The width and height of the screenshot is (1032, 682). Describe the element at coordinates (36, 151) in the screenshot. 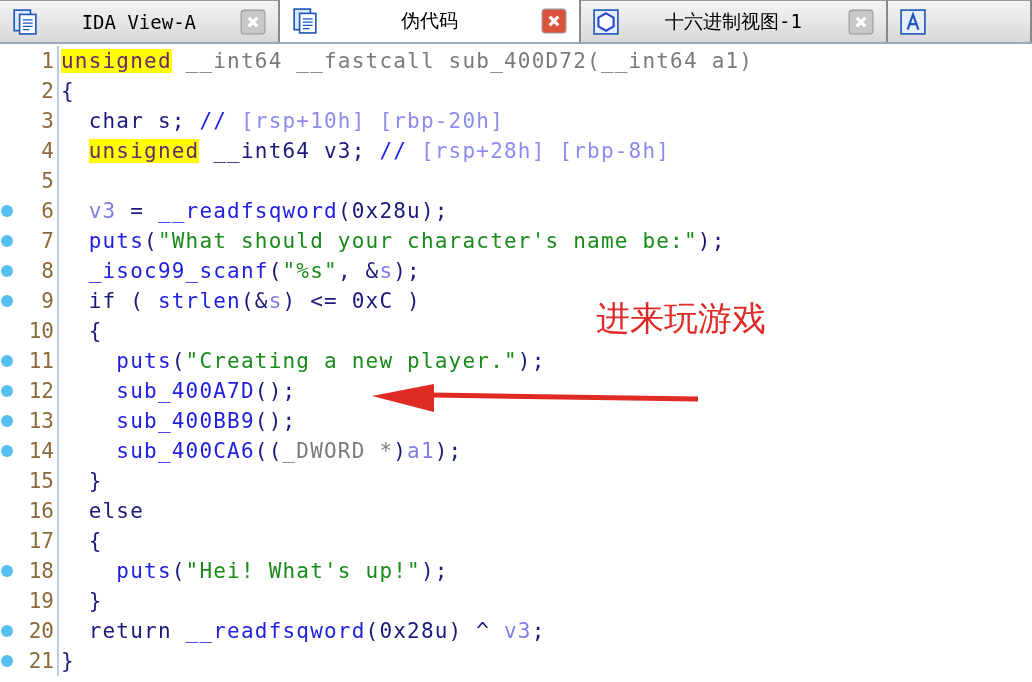

I see `line-number: 4` at that location.